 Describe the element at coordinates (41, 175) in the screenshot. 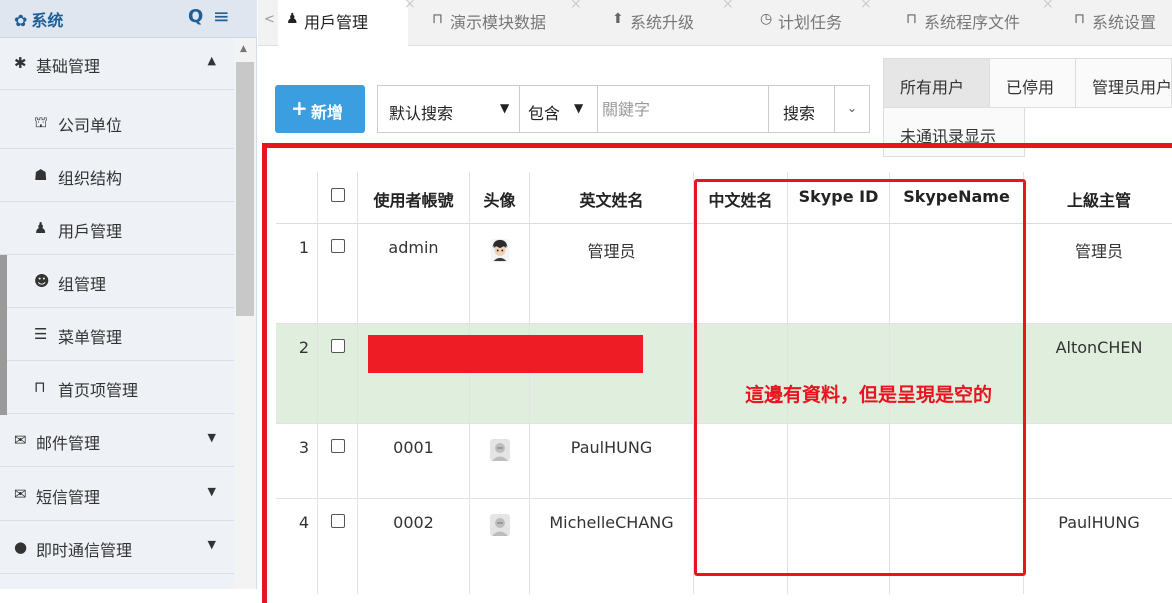

I see `sitemap-icon: ☗` at that location.